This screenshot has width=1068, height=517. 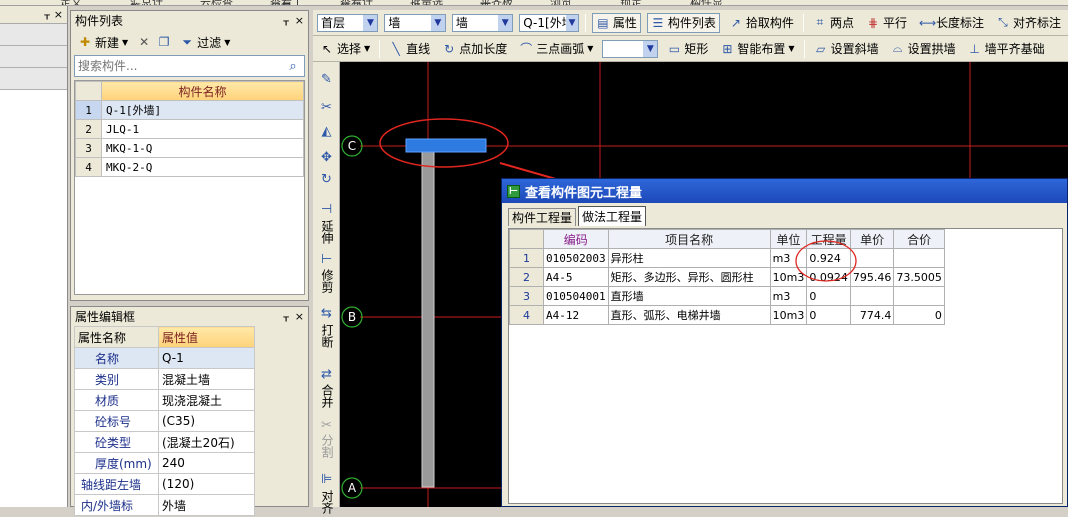 I want to click on arch-wall-button: ⌓ 设置拱墙, so click(x=923, y=49).